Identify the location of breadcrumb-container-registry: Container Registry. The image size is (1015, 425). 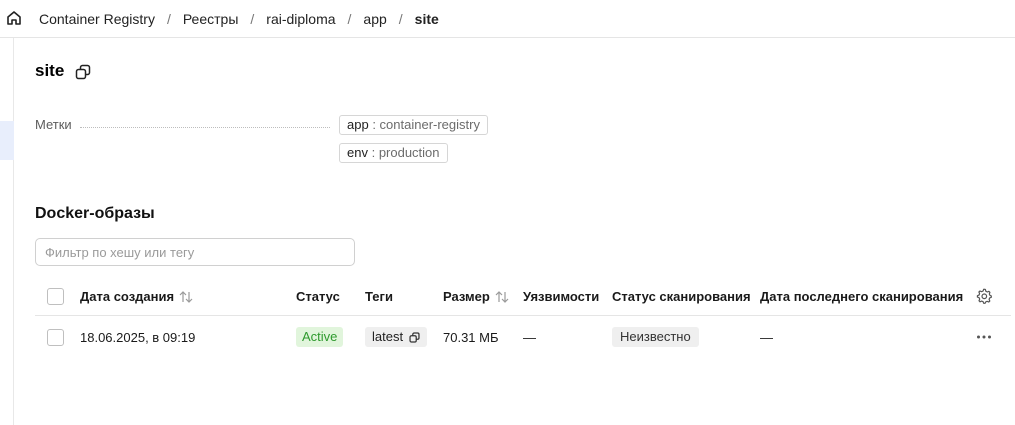
(97, 19).